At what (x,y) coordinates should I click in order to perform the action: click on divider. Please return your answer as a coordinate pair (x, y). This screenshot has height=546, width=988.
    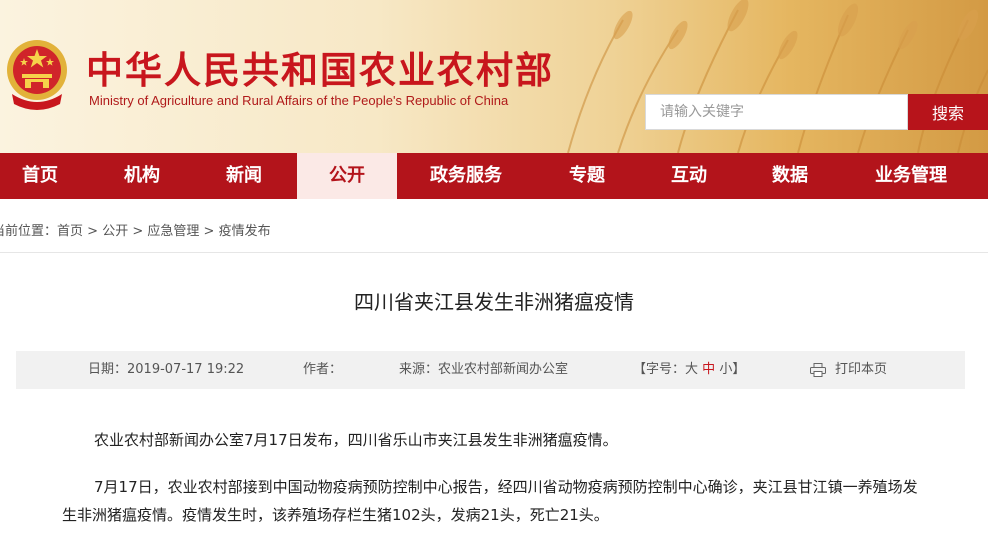
    Looking at the image, I should click on (494, 252).